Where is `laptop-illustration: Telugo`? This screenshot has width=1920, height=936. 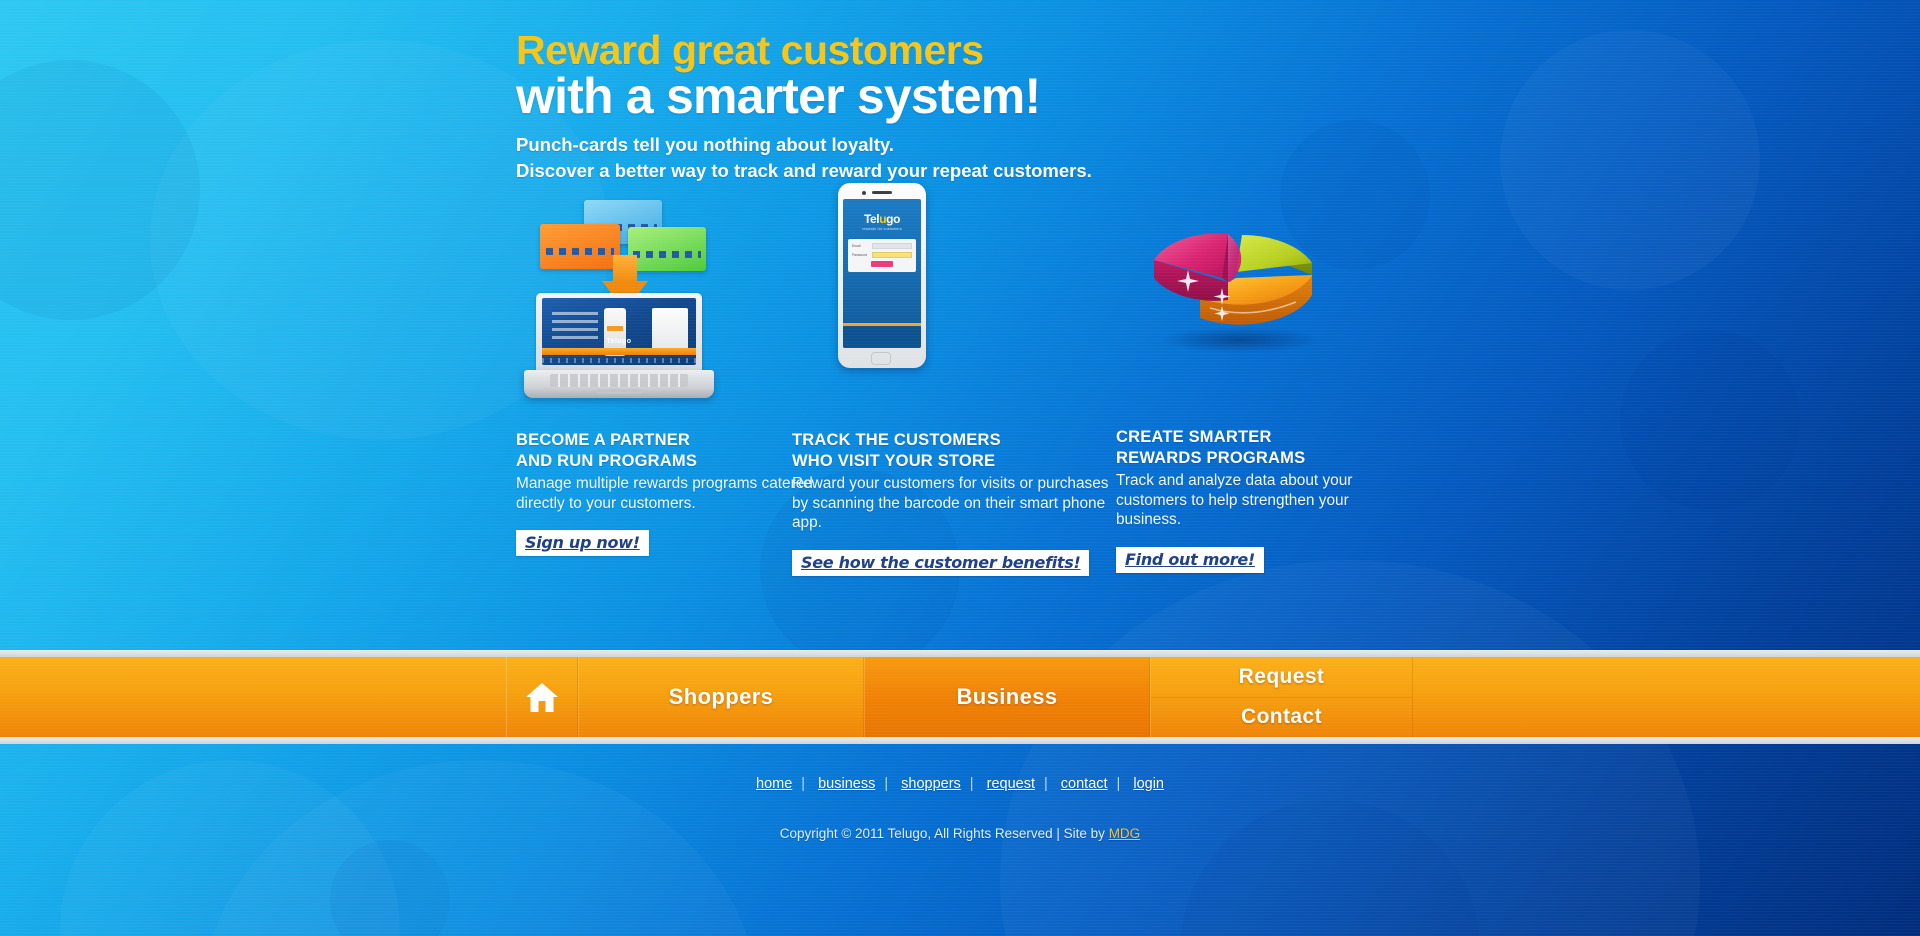 laptop-illustration: Telugo is located at coordinates (619, 302).